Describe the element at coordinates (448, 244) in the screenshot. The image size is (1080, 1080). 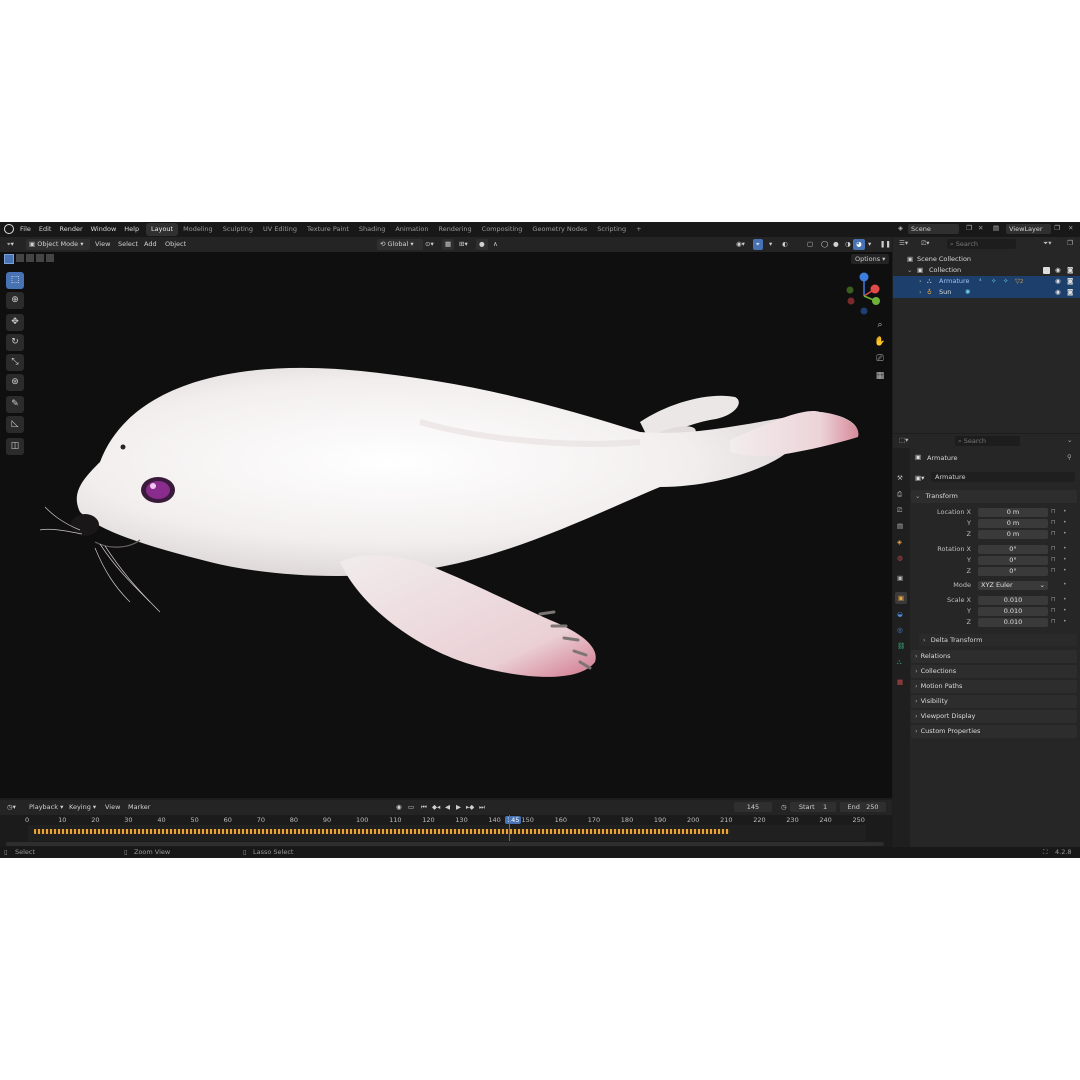
I see `snap-icon: ▦` at that location.